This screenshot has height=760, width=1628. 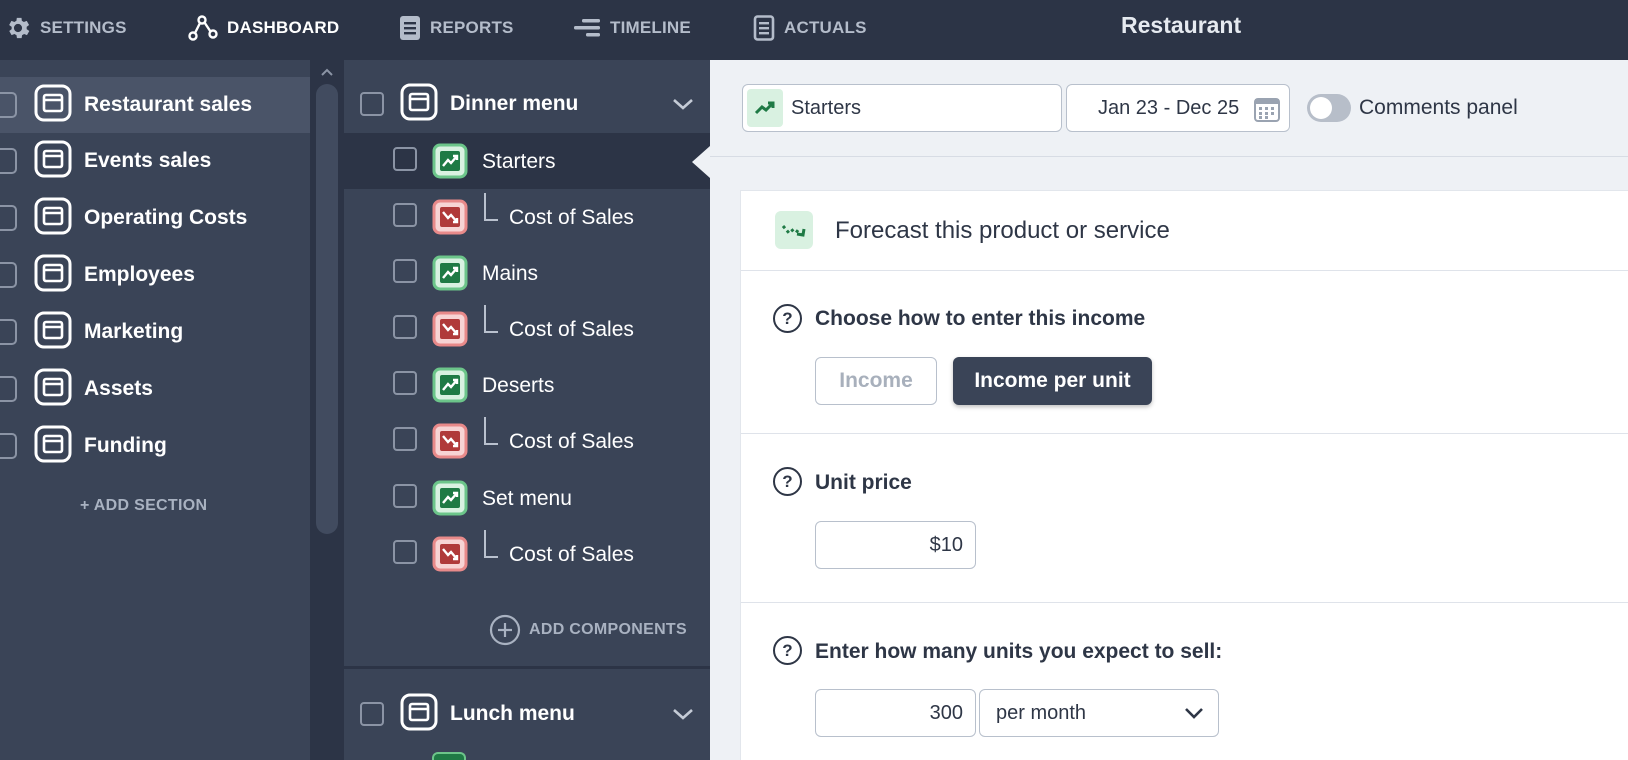 I want to click on component-label: Set menu, so click(x=527, y=498).